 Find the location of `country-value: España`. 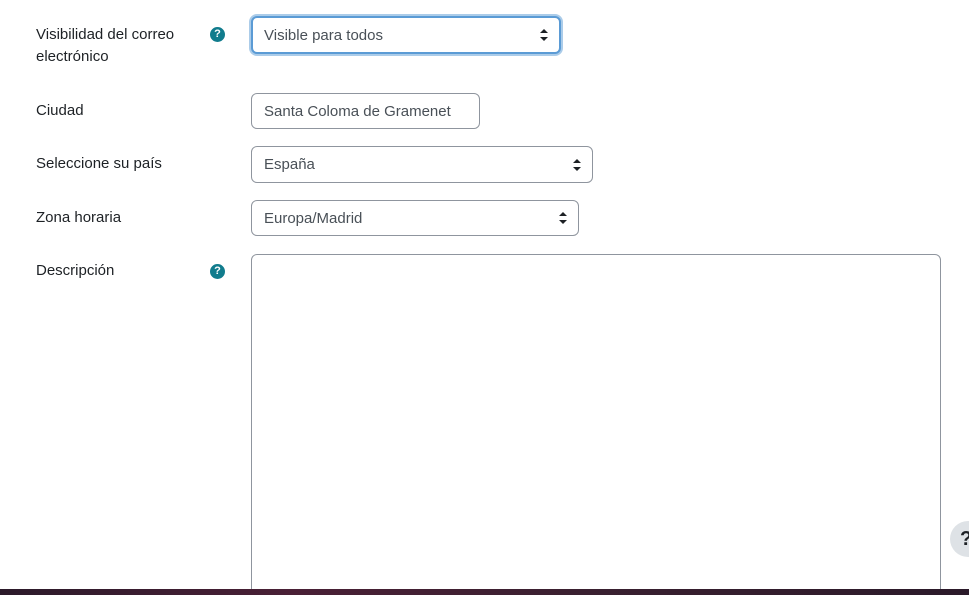

country-value: España is located at coordinates (289, 164).